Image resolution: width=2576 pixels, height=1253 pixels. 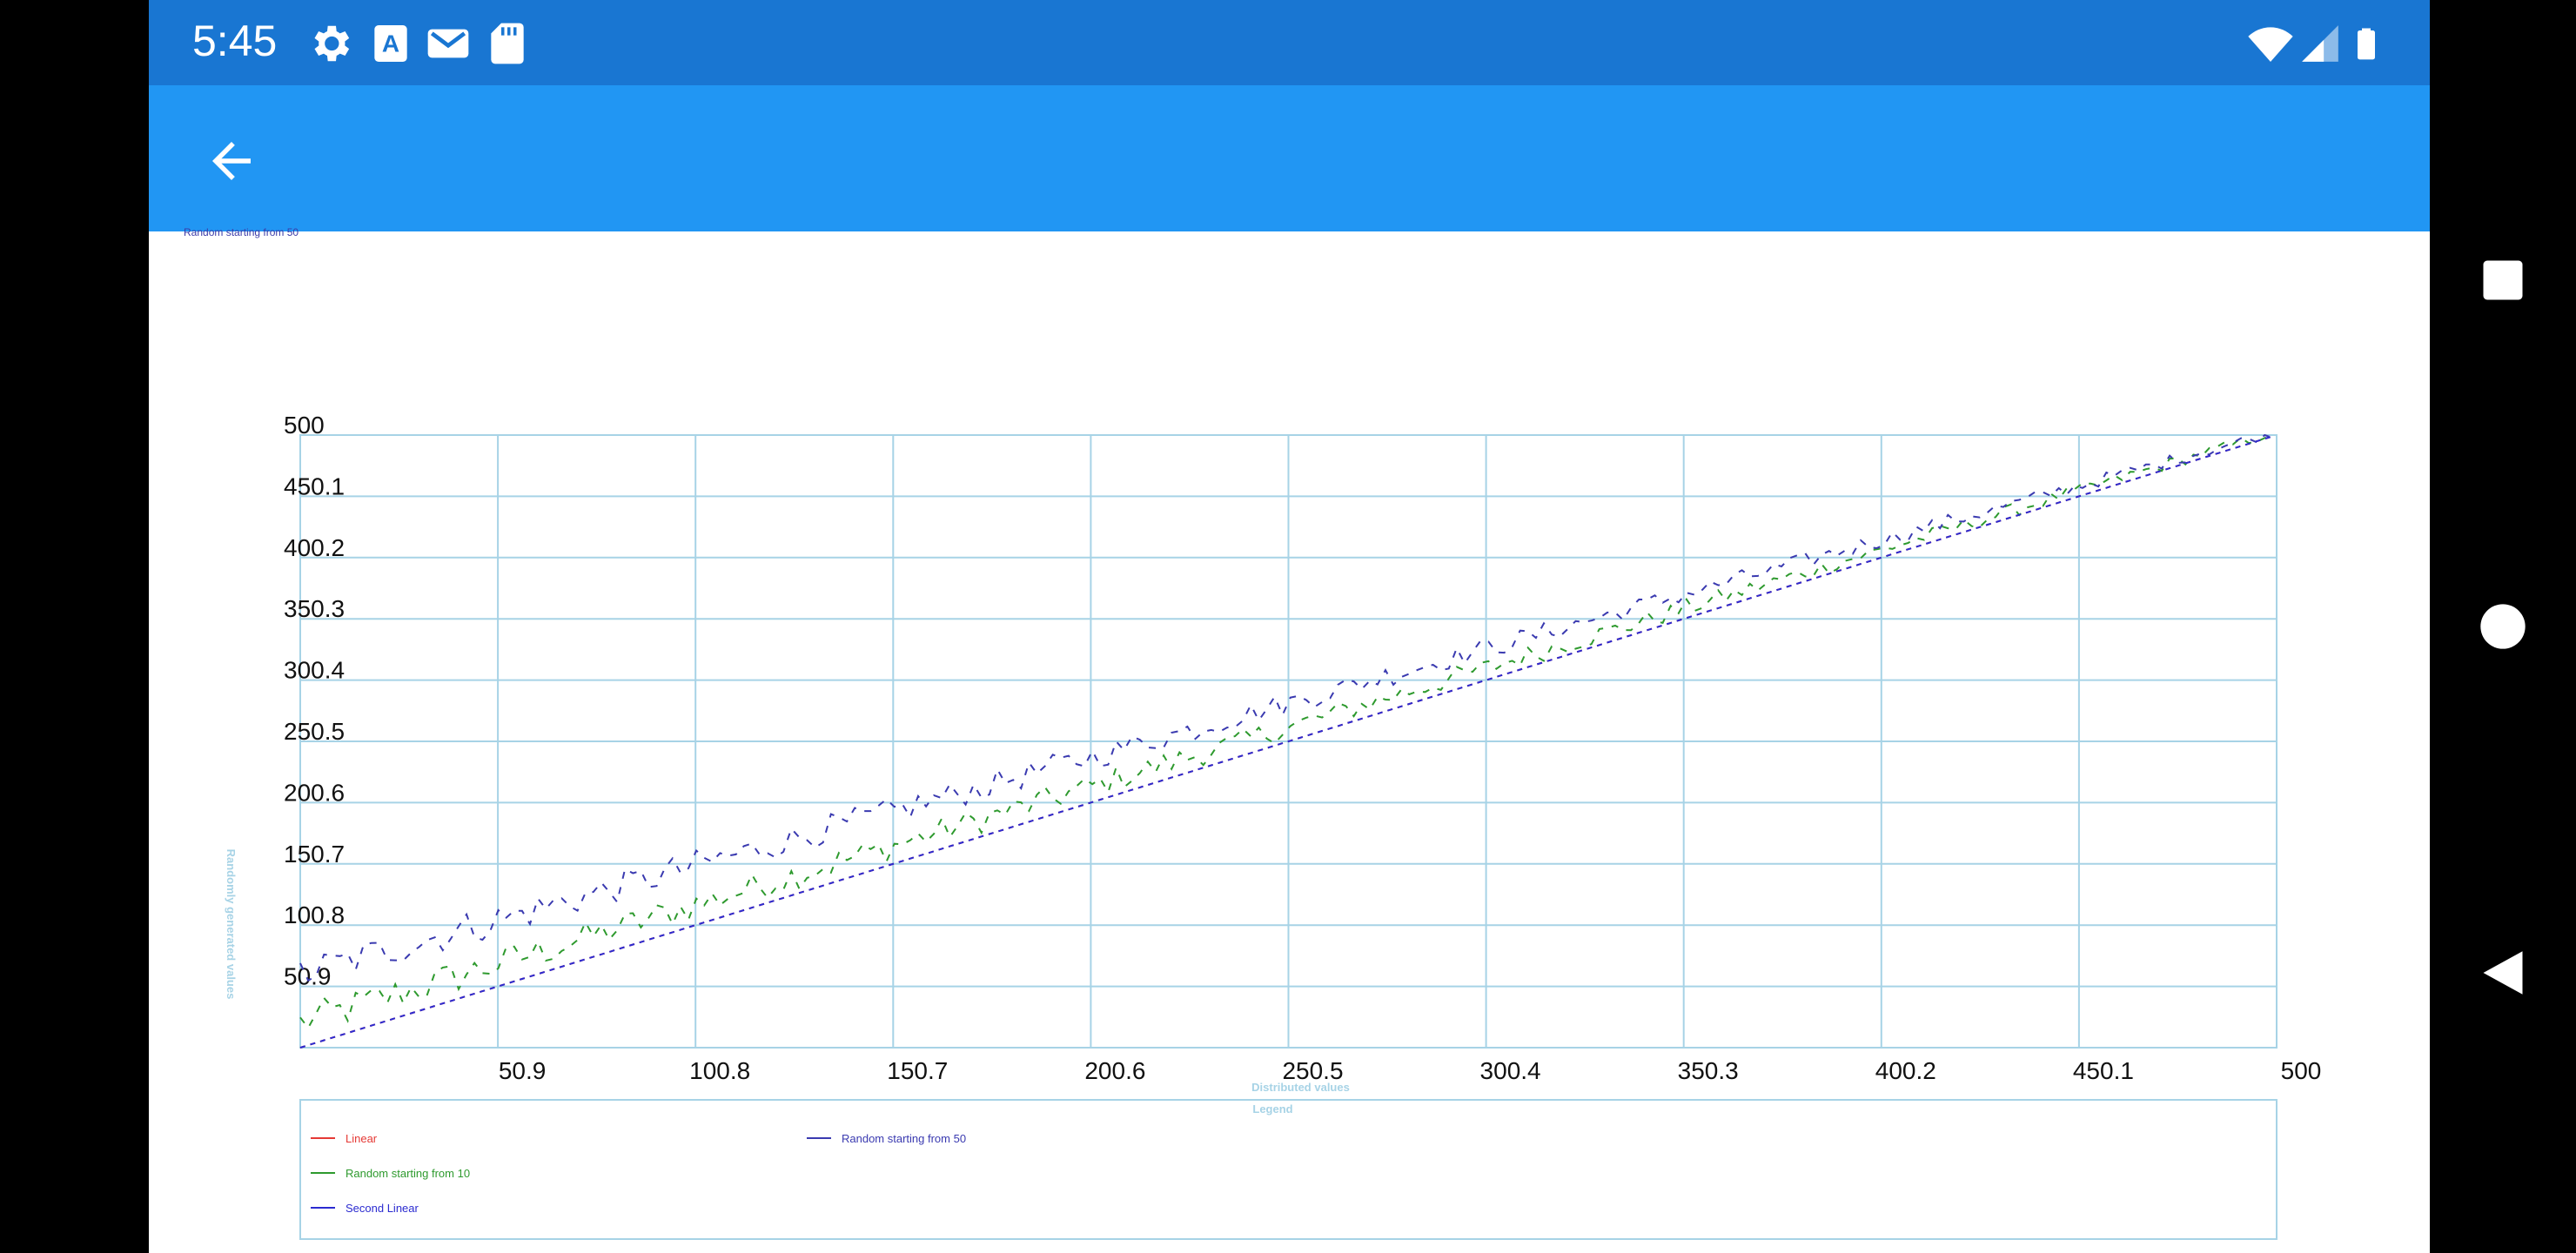 I want to click on y-tick-label: 50.9, so click(x=308, y=977).